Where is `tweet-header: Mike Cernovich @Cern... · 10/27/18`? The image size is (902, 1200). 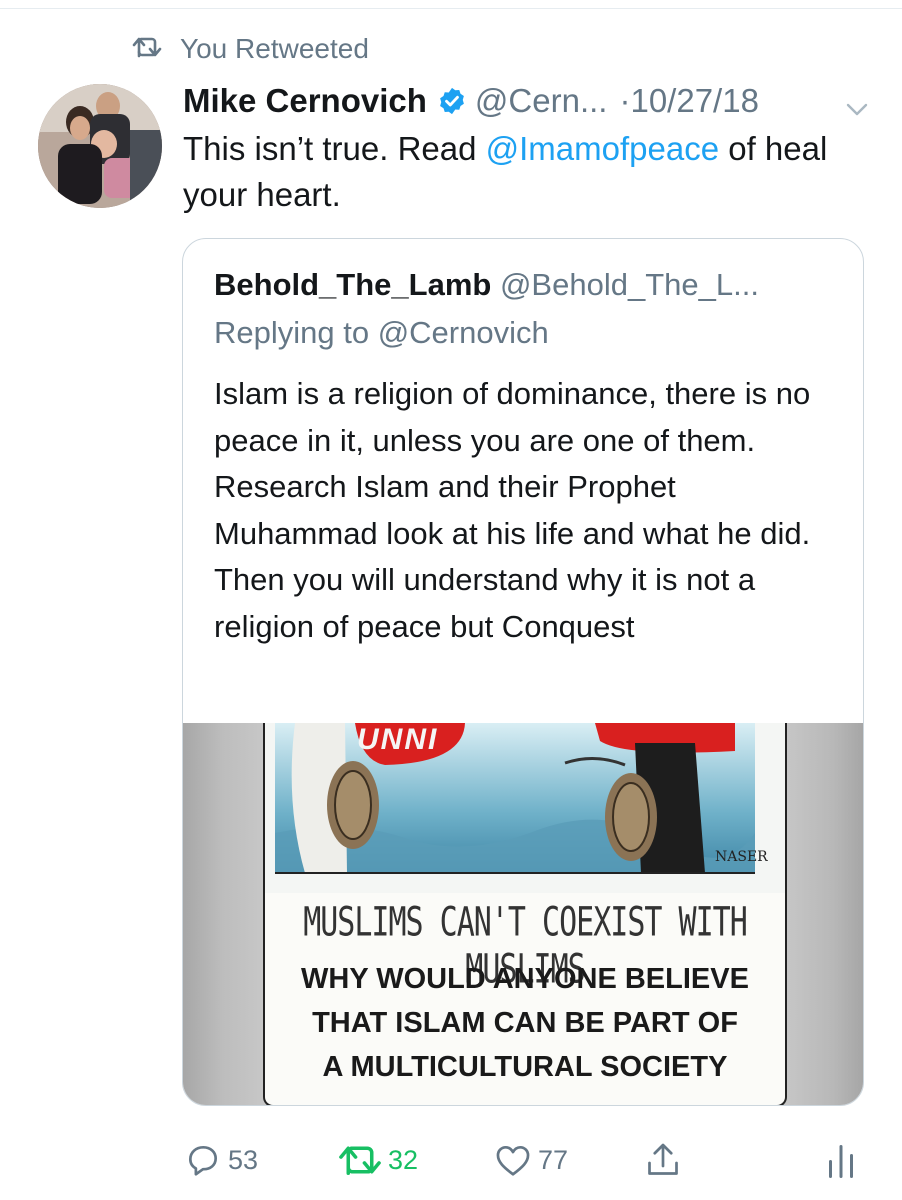 tweet-header: Mike Cernovich @Cern... · 10/27/18 is located at coordinates (528, 101).